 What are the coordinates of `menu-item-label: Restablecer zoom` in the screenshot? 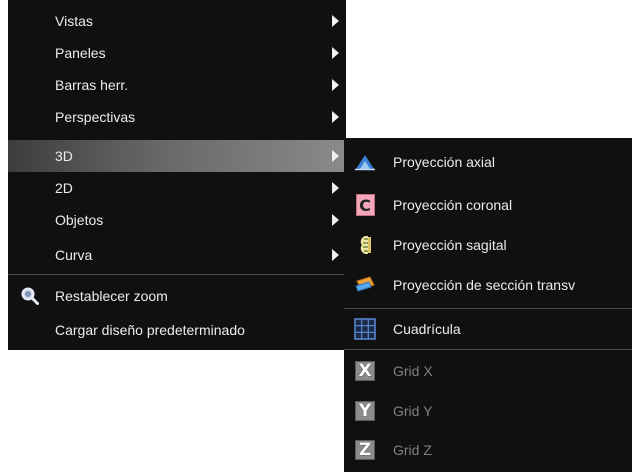 It's located at (111, 296).